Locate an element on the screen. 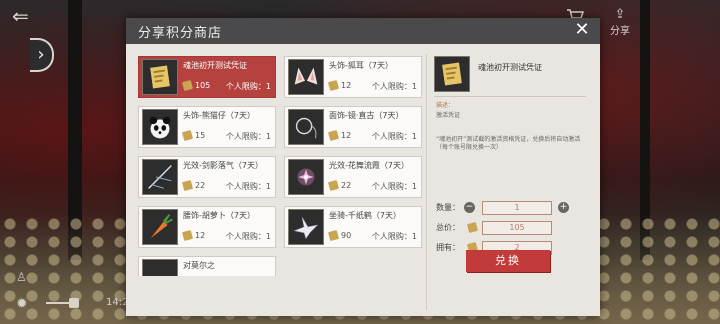 The image size is (720, 324). panel-header: 分享积分商店 ✕ is located at coordinates (363, 31).